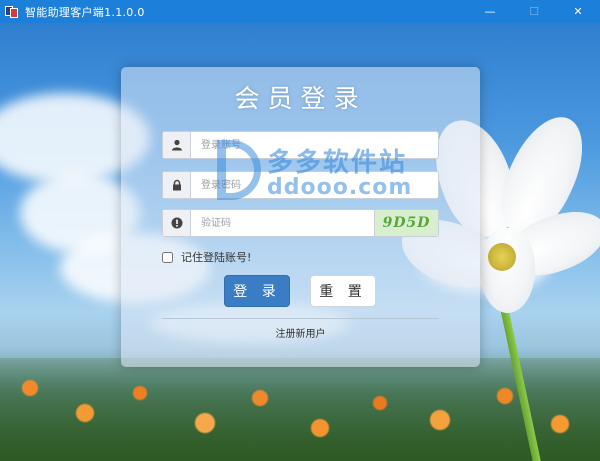  I want to click on window-titlebar: 智能助理客户端1.1.0.0 — ☐ ✕, so click(300, 11).